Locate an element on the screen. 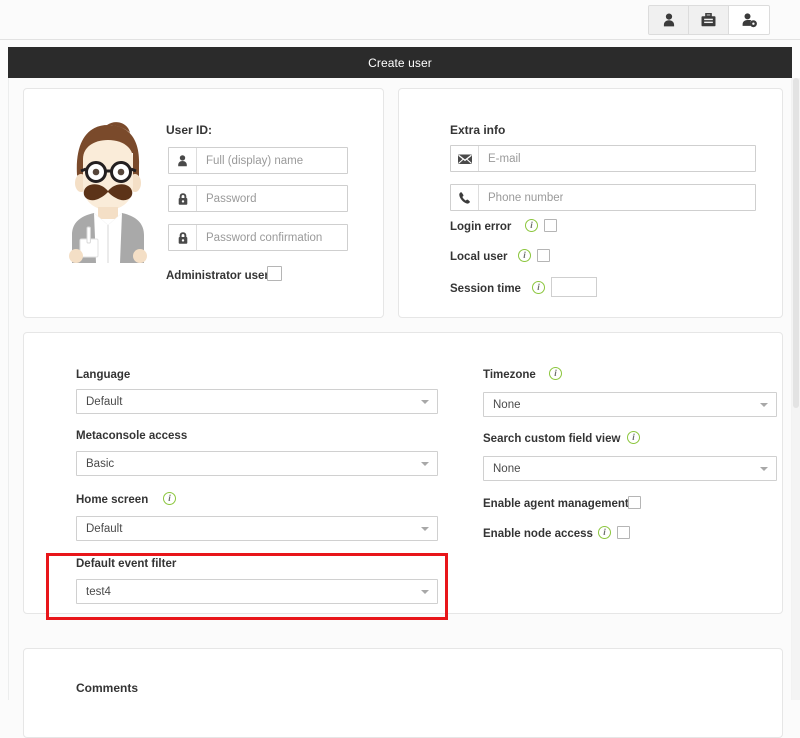 Image resolution: width=800 pixels, height=738 pixels. phone-input: Phone number is located at coordinates (603, 197).